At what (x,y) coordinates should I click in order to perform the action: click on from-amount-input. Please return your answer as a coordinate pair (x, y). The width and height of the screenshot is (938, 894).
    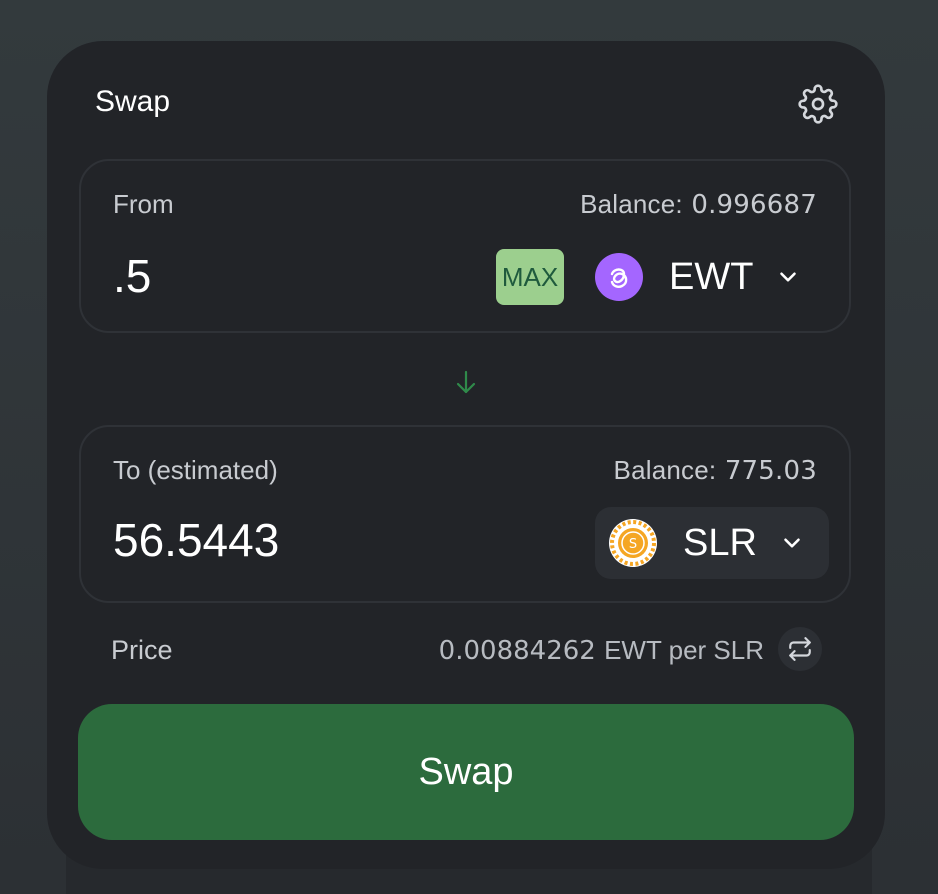
    Looking at the image, I should click on (263, 276).